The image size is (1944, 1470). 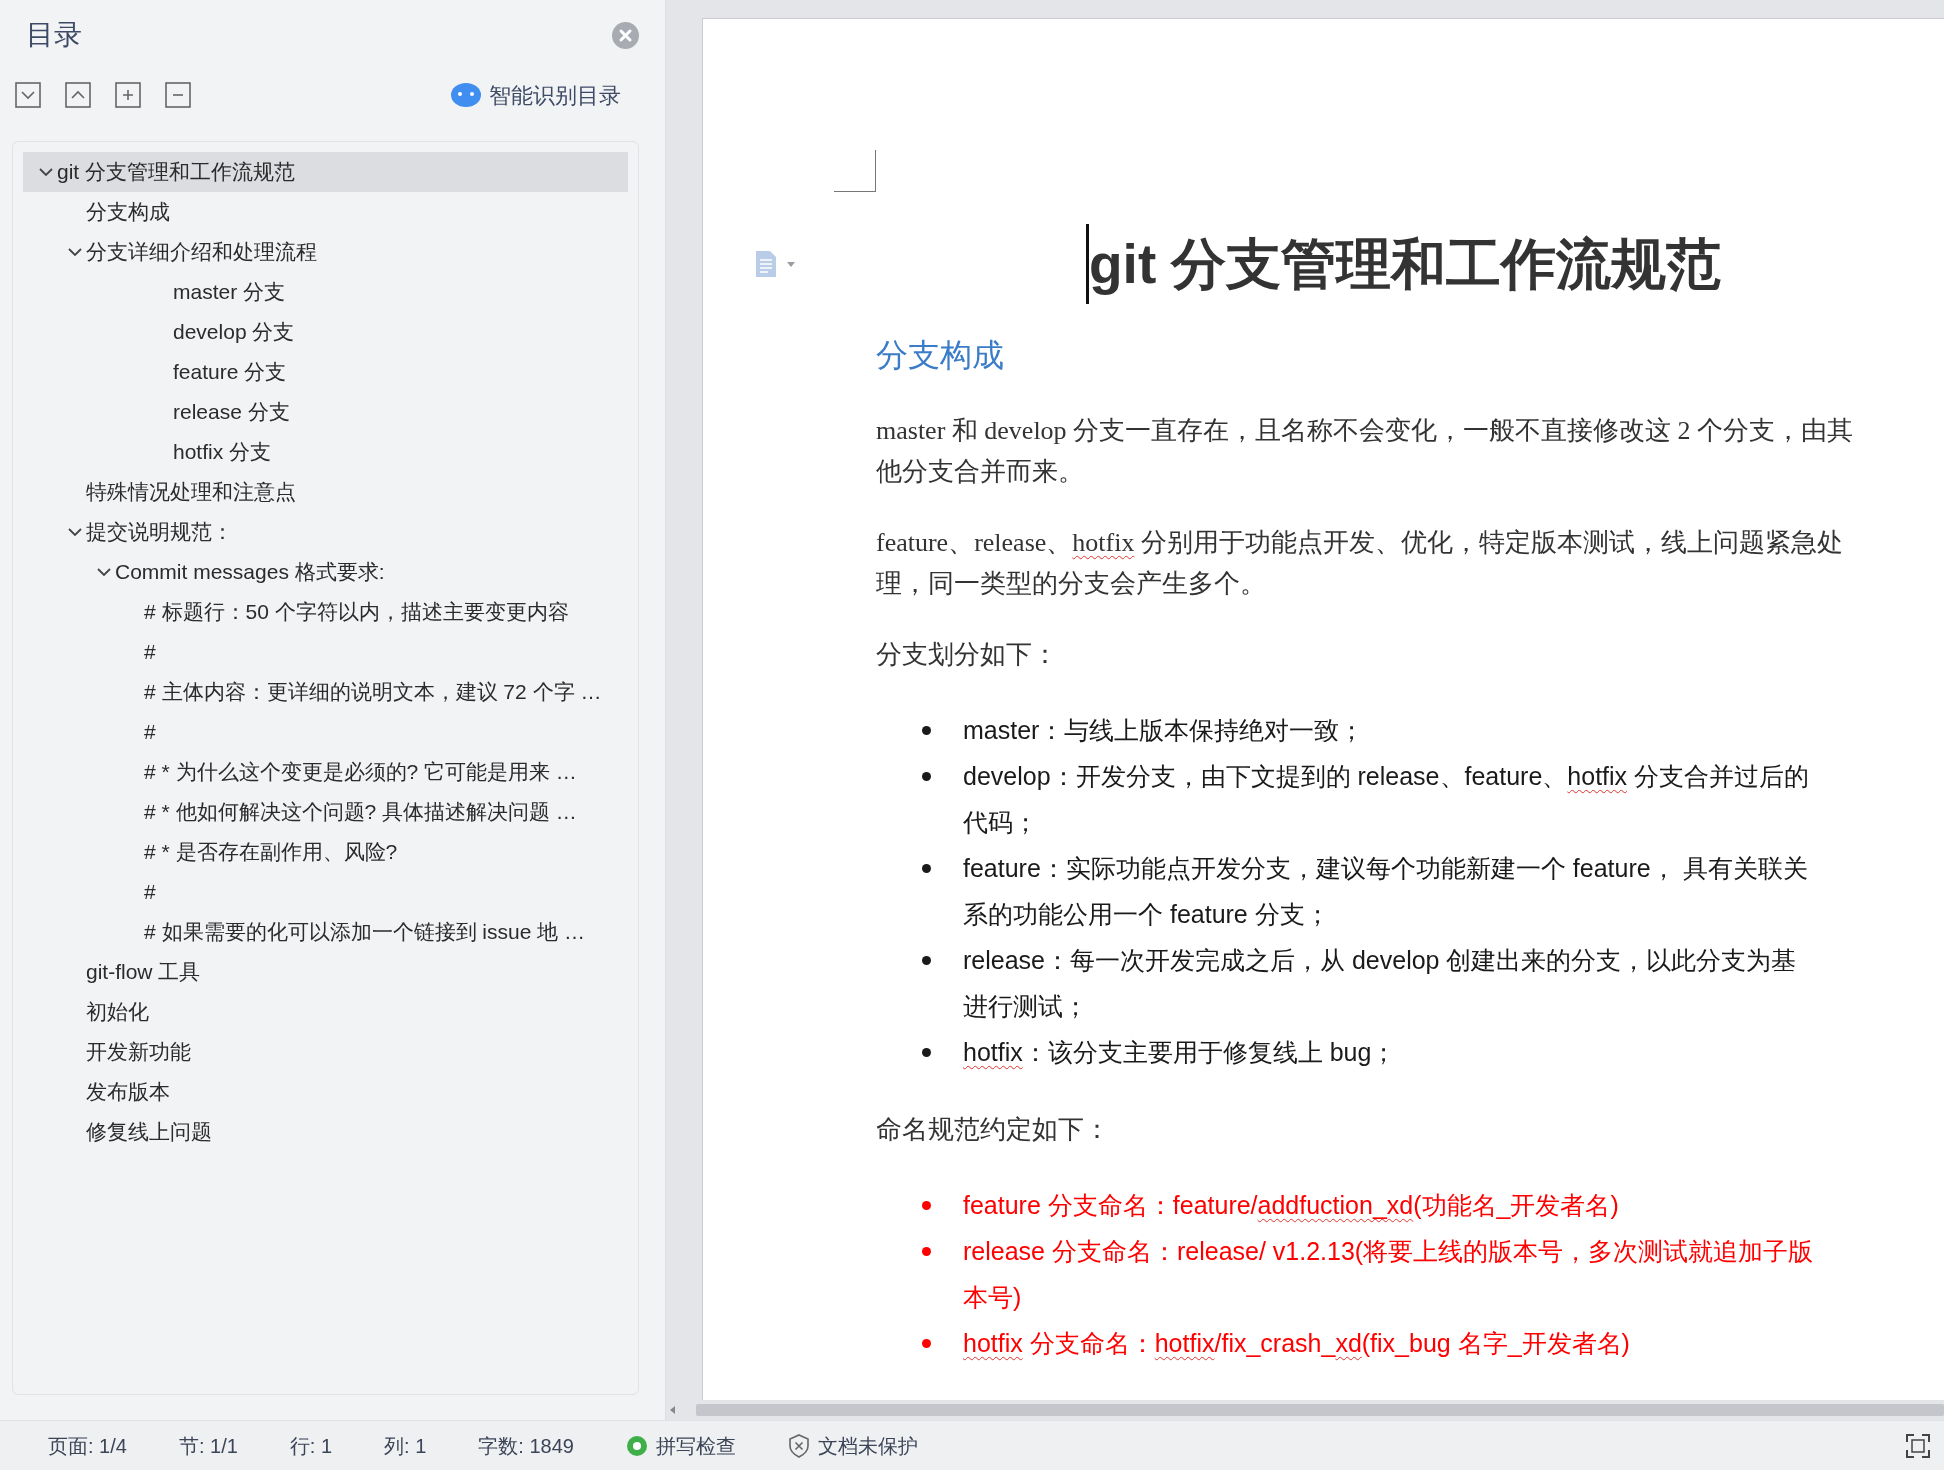 I want to click on body-text: ：该分支主要用于修复线上 bug；, so click(x=1209, y=1052).